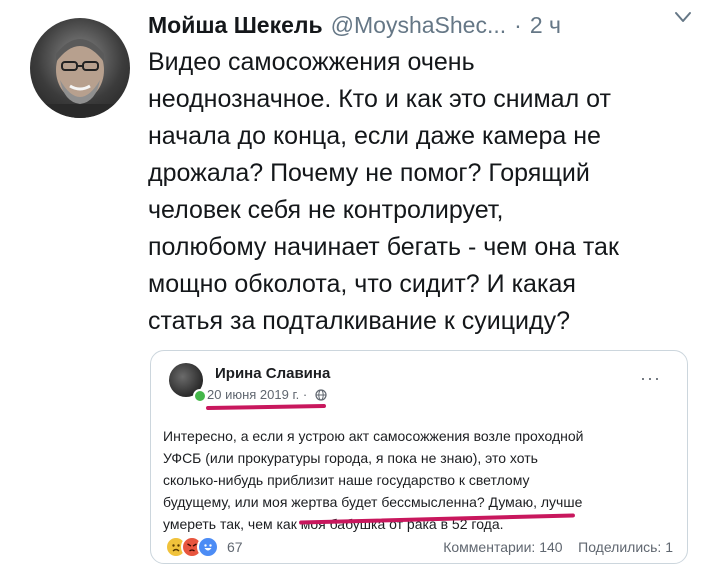 This screenshot has width=720, height=577. I want to click on globe-icon, so click(321, 395).